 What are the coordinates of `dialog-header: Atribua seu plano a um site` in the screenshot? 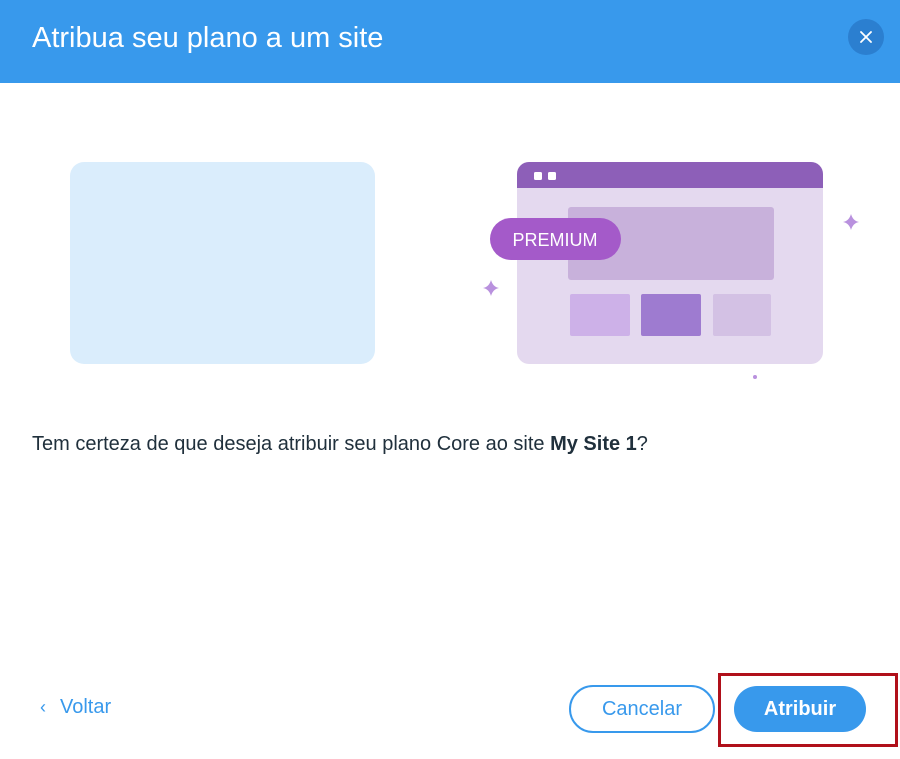 It's located at (450, 41).